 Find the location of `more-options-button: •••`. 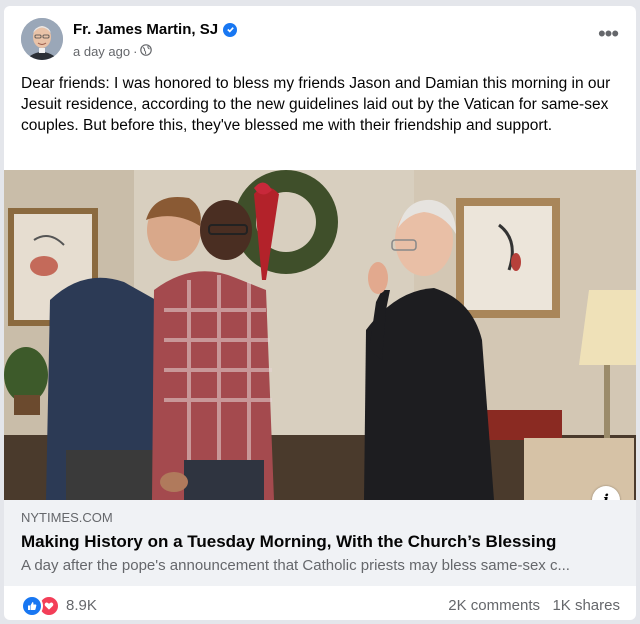

more-options-button: ••• is located at coordinates (608, 33).